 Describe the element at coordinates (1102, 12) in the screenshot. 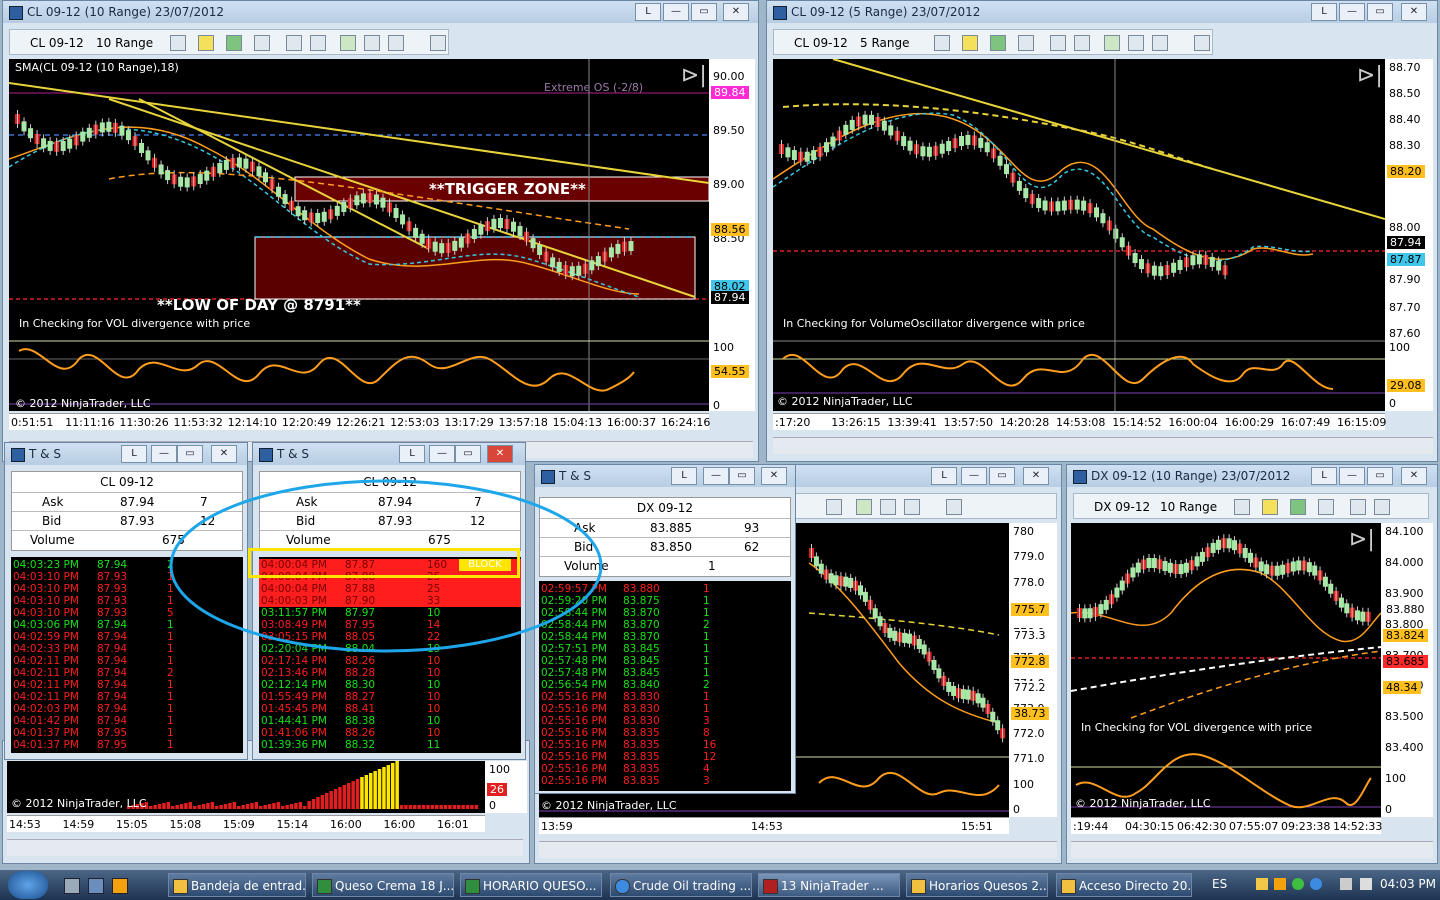

I see `title-bar: CL 09-12 (5 Range) 23/07/2012 L — ▭ ✕` at that location.